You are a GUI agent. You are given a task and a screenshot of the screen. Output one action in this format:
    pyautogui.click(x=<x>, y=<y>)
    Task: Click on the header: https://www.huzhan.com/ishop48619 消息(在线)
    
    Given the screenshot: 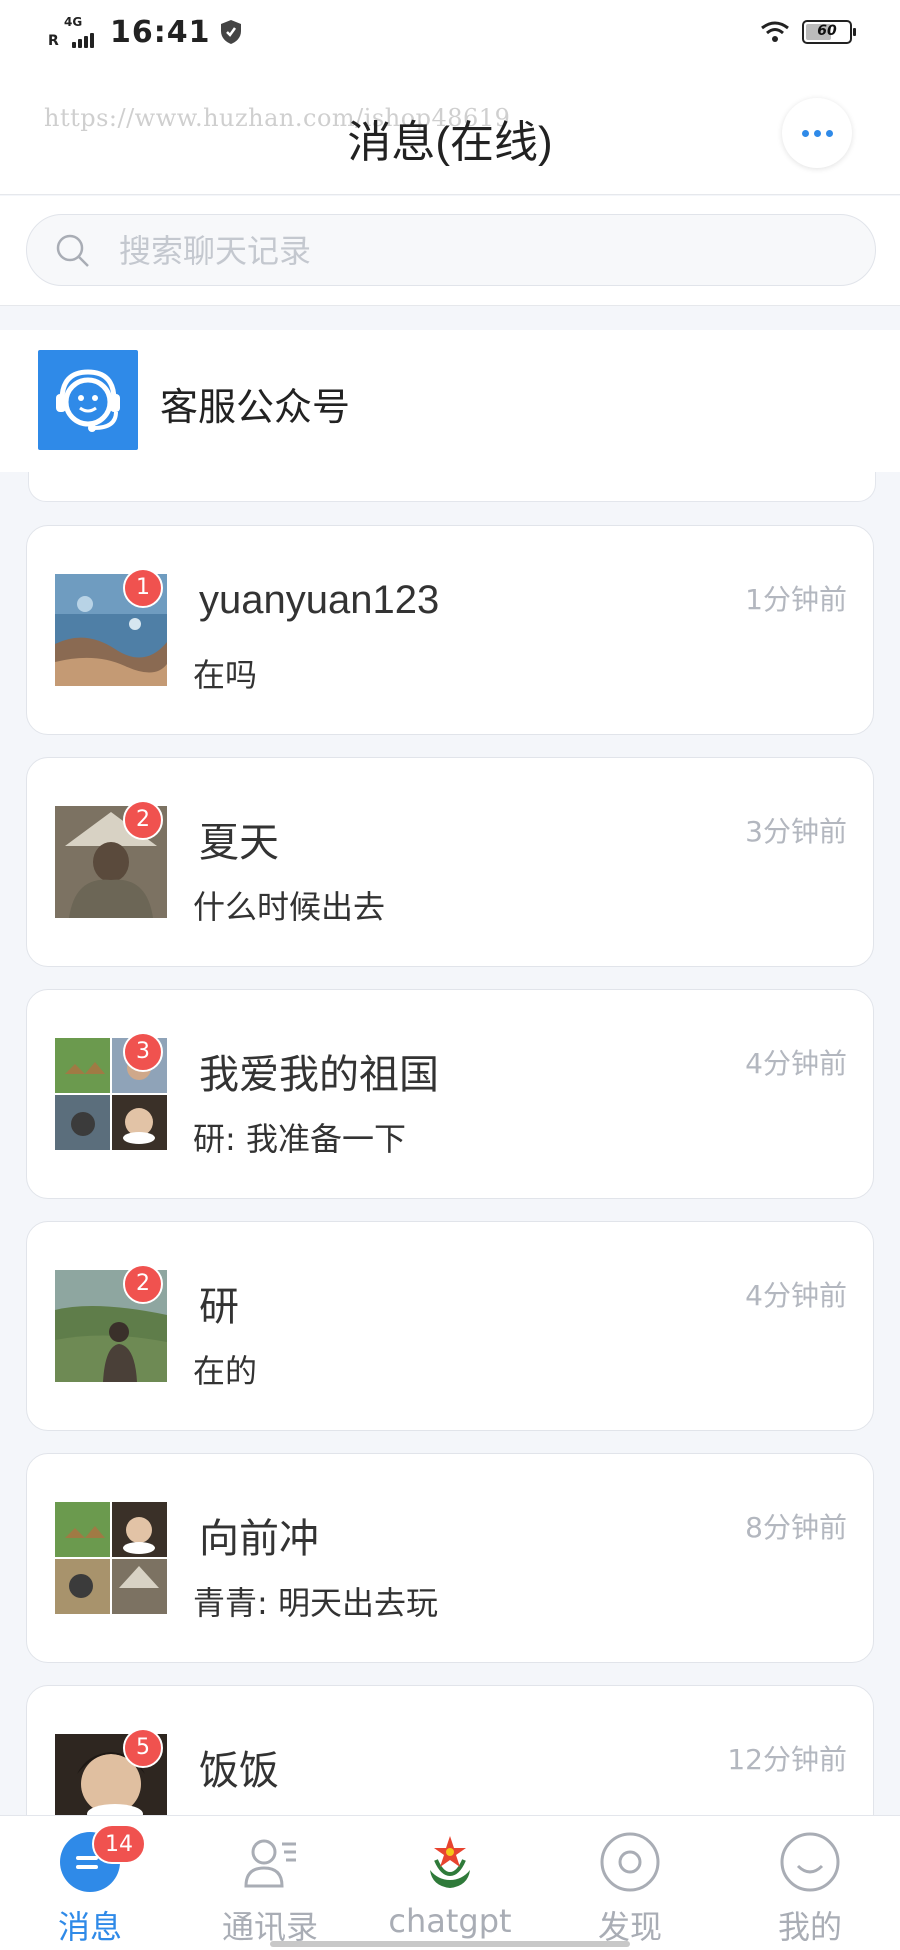 What is the action you would take?
    pyautogui.click(x=450, y=132)
    